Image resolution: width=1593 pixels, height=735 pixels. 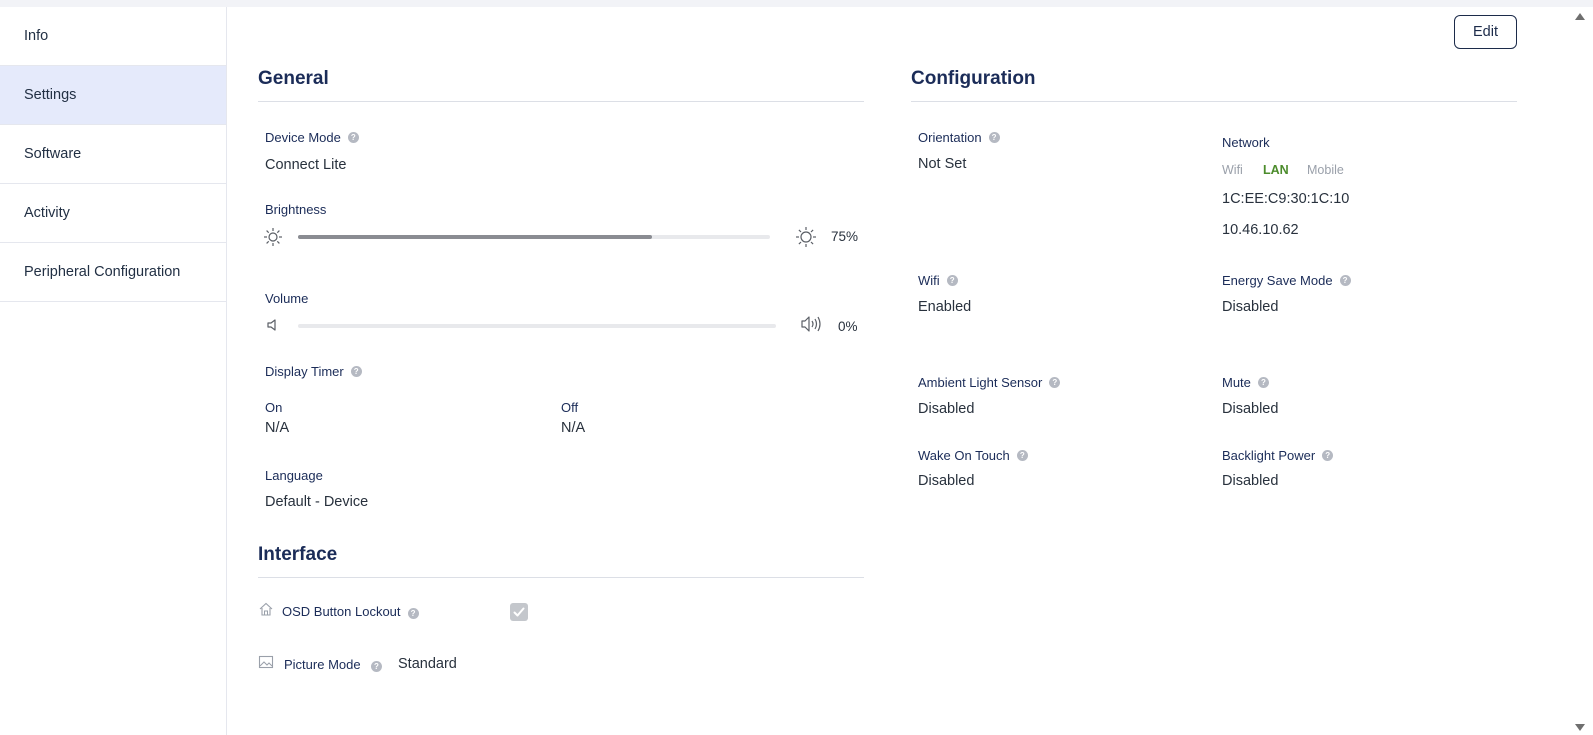 I want to click on sidebar-item-label: Software, so click(x=53, y=154).